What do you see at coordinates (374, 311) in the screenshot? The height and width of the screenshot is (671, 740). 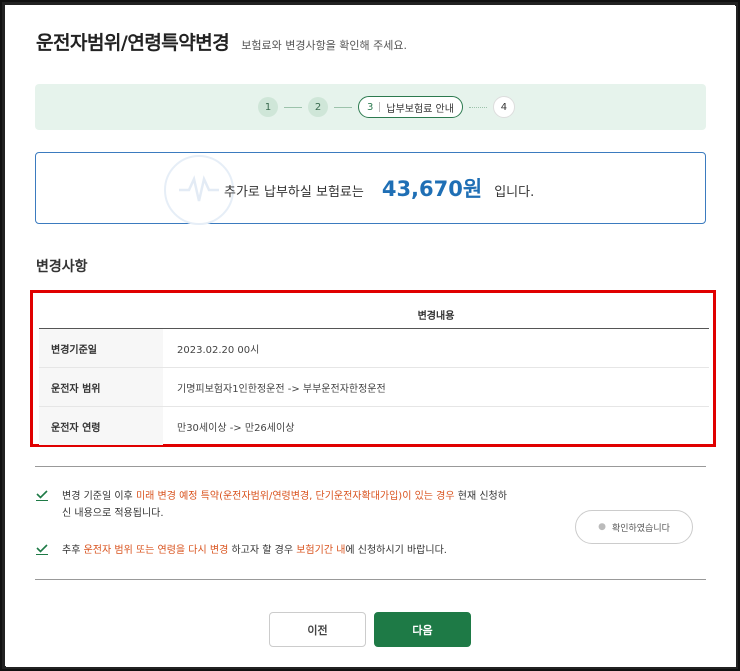 I see `table-header: 변경내용` at bounding box center [374, 311].